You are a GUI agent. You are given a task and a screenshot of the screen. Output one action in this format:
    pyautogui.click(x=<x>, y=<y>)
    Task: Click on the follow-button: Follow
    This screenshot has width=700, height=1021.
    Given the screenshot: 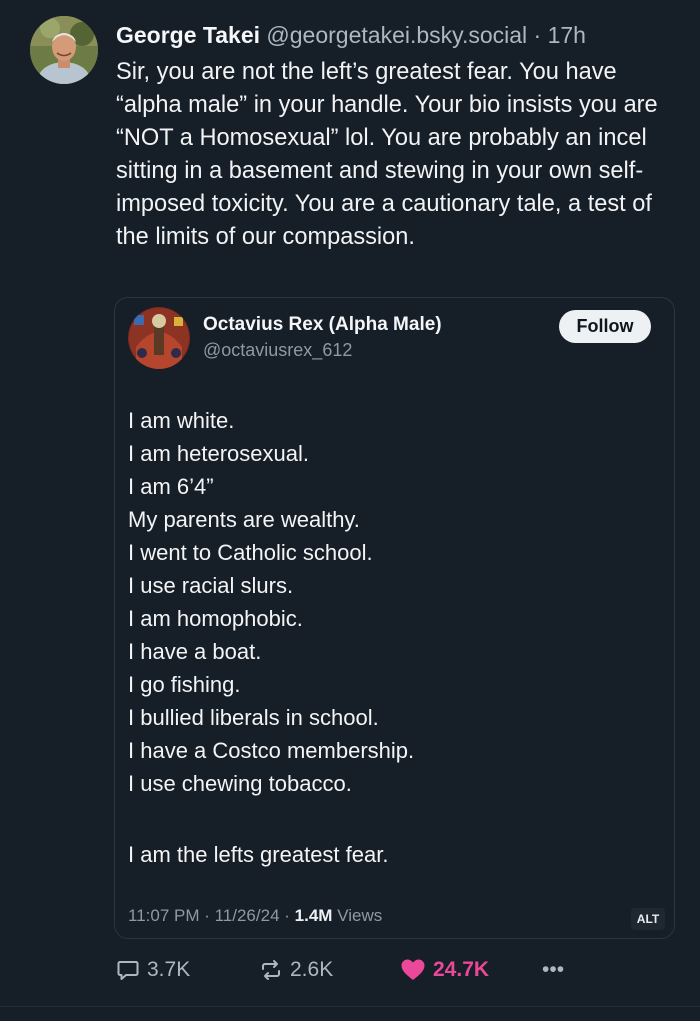 What is the action you would take?
    pyautogui.click(x=605, y=326)
    